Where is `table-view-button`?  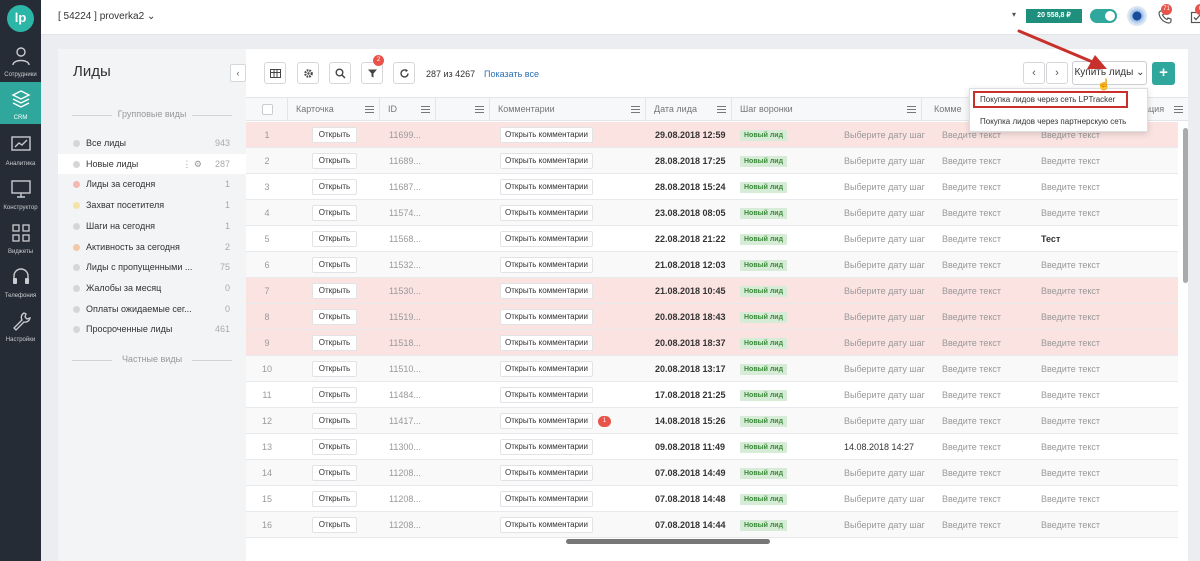
table-view-button is located at coordinates (275, 73).